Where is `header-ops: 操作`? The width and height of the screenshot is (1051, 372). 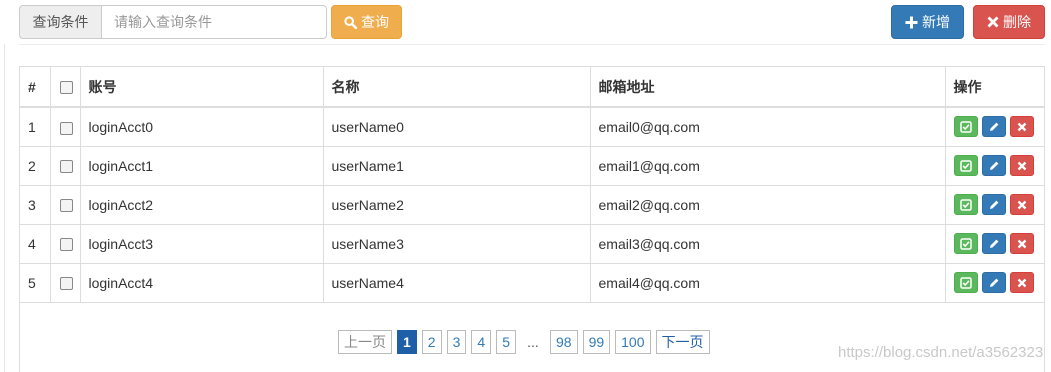
header-ops: 操作 is located at coordinates (994, 87).